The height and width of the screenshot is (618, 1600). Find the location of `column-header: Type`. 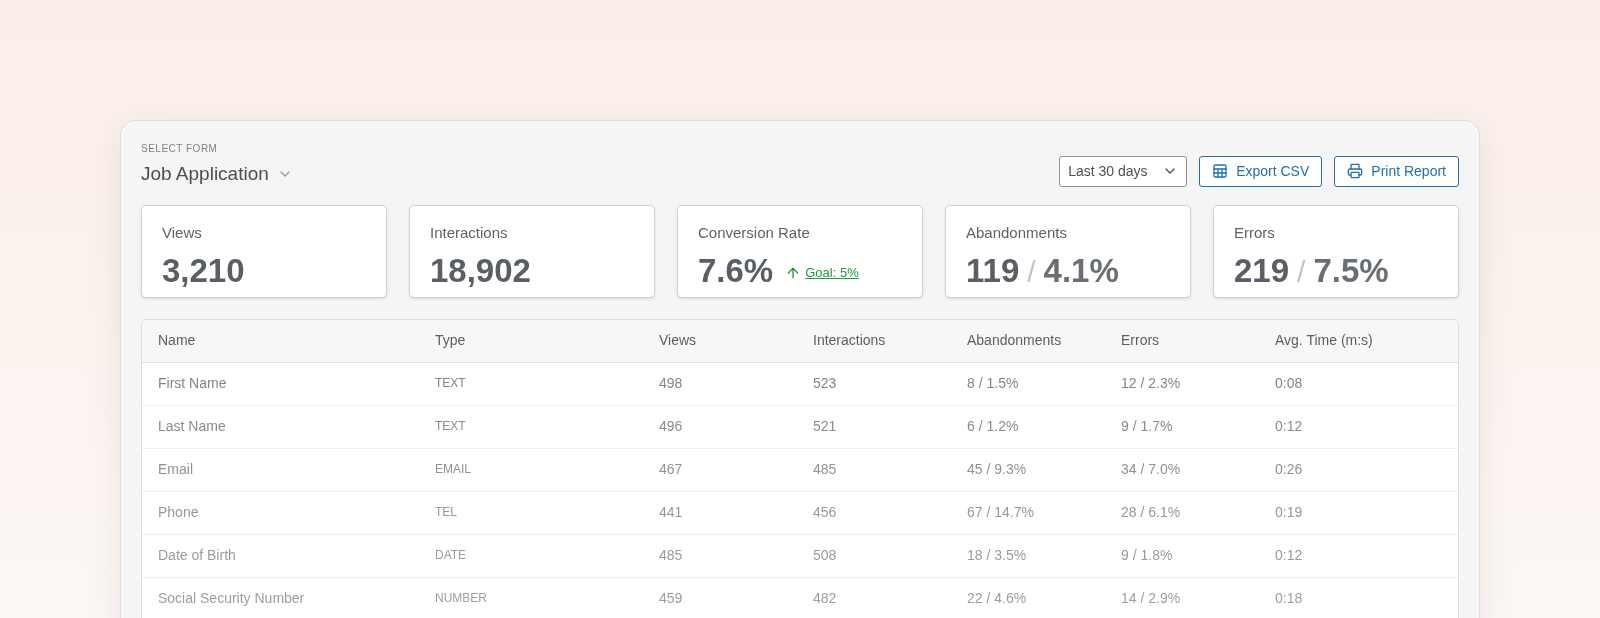

column-header: Type is located at coordinates (451, 340).